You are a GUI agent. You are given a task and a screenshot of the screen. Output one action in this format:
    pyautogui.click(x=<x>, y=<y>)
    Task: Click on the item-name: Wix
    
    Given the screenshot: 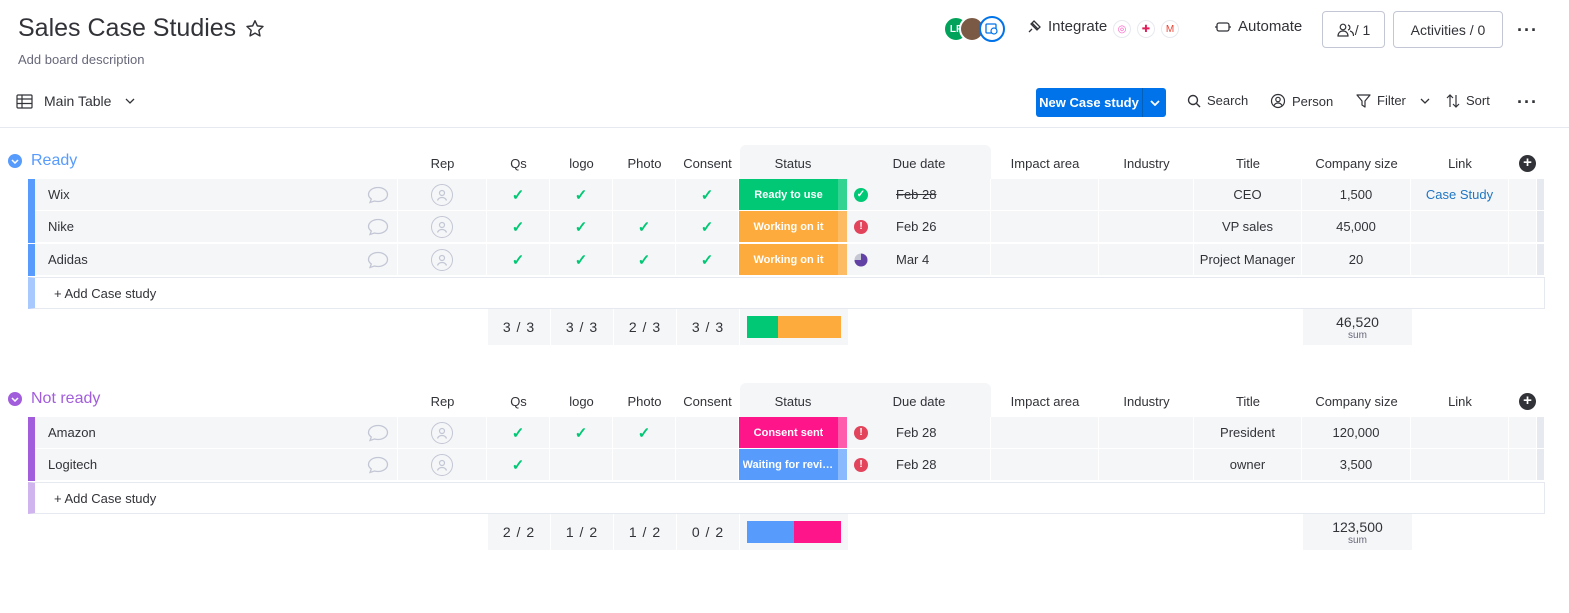 What is the action you would take?
    pyautogui.click(x=216, y=195)
    